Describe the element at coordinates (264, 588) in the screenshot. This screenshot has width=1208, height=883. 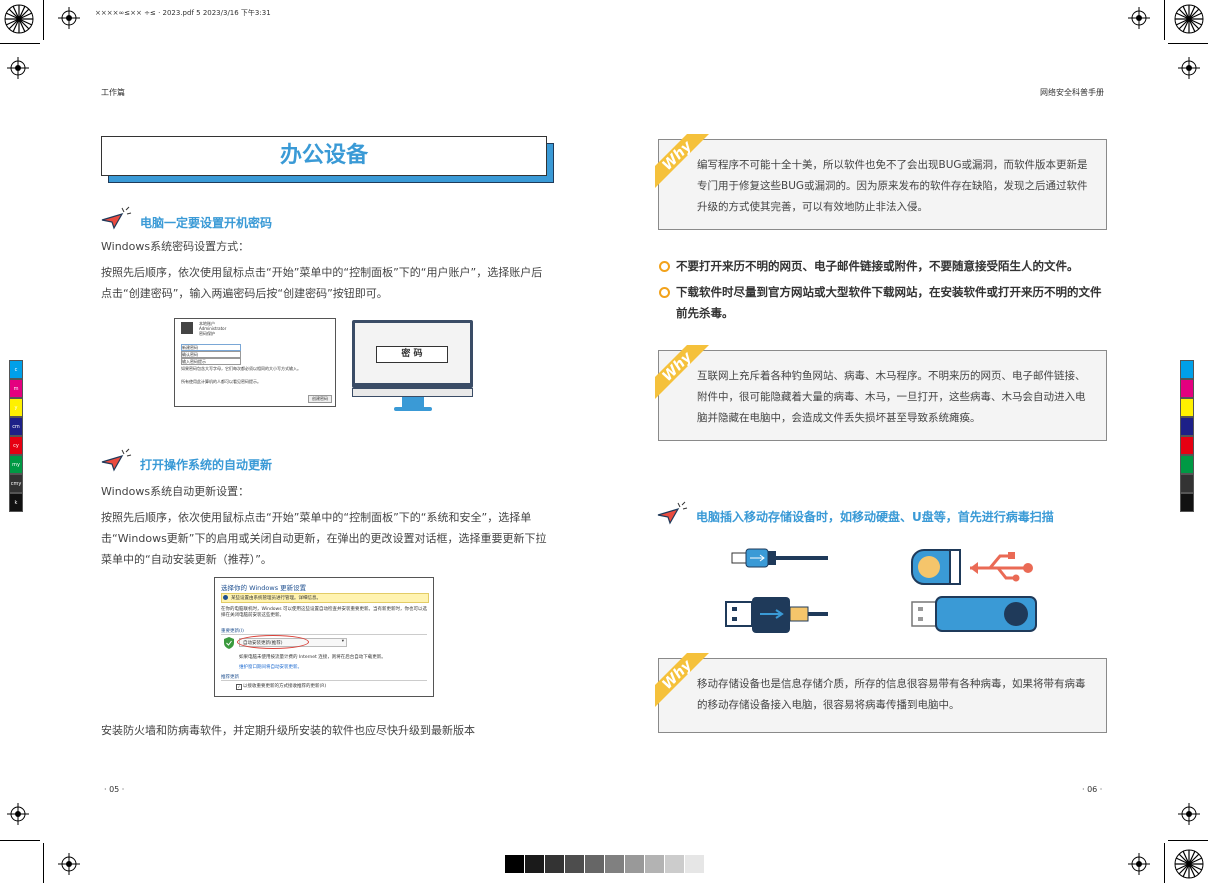
I see `update-dialog-title: 选择你的 Windows 更新设置` at that location.